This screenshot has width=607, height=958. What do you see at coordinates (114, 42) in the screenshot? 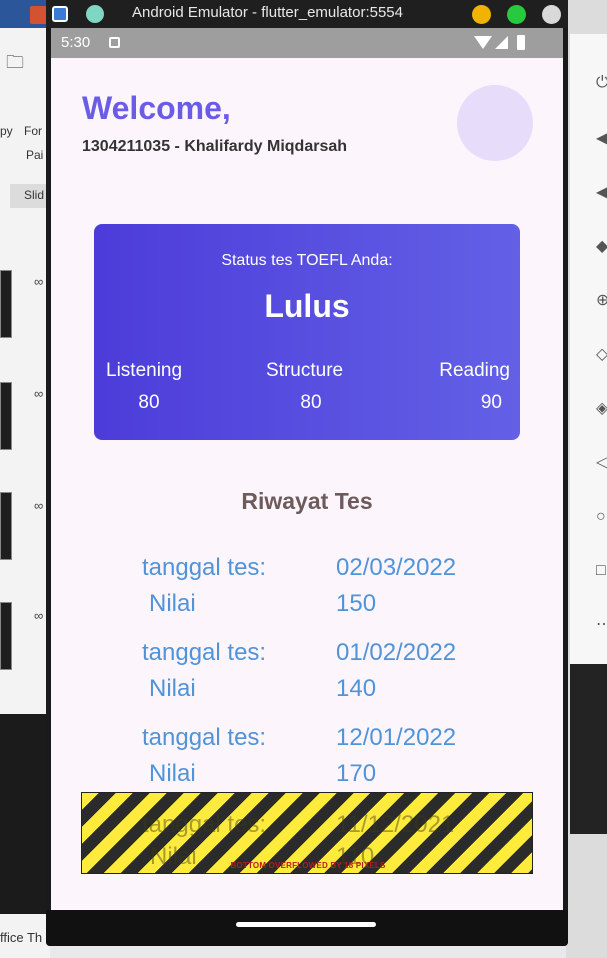
I see `sim-icon` at bounding box center [114, 42].